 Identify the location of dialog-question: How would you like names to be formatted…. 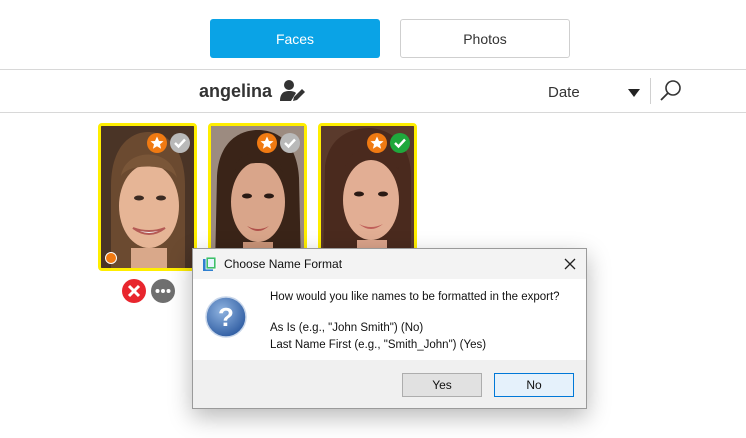
(415, 297).